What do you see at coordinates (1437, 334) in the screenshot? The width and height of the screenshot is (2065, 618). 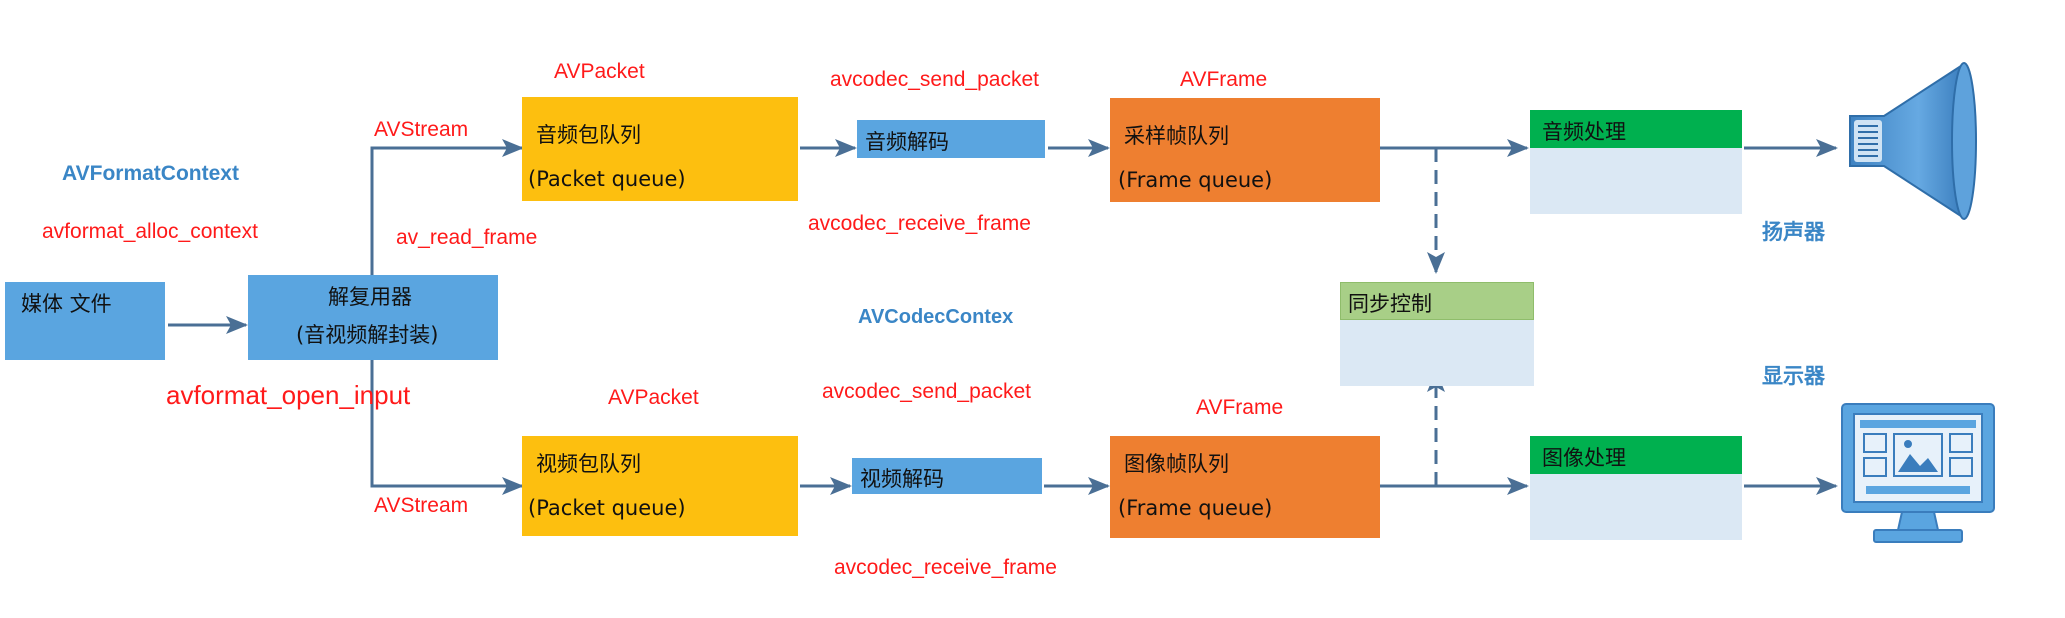 I see `sync-control-box: 同步控制` at bounding box center [1437, 334].